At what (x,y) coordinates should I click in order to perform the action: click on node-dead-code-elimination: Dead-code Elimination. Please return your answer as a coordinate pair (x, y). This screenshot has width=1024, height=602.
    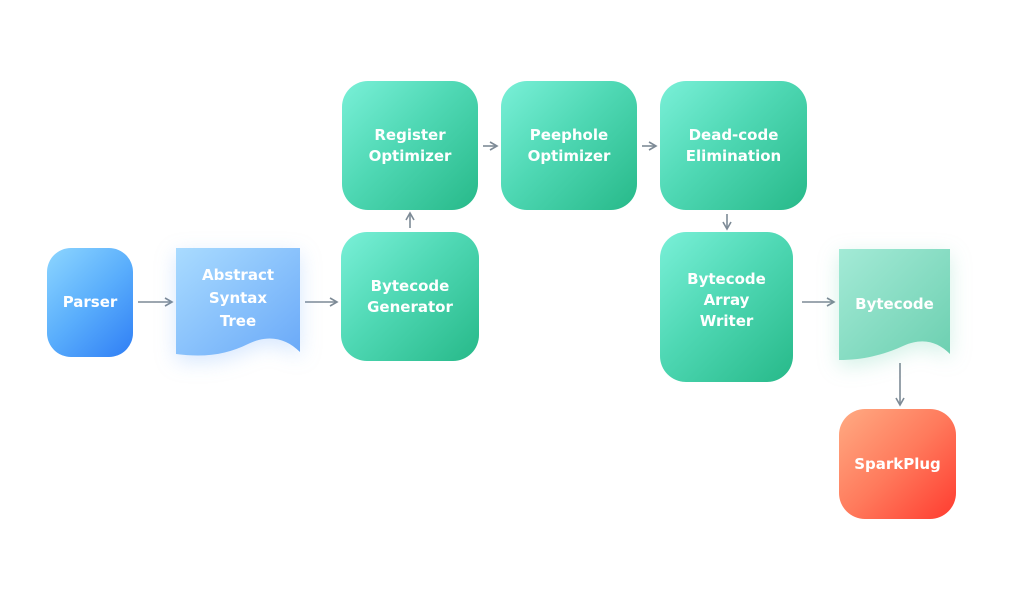
    Looking at the image, I should click on (733, 145).